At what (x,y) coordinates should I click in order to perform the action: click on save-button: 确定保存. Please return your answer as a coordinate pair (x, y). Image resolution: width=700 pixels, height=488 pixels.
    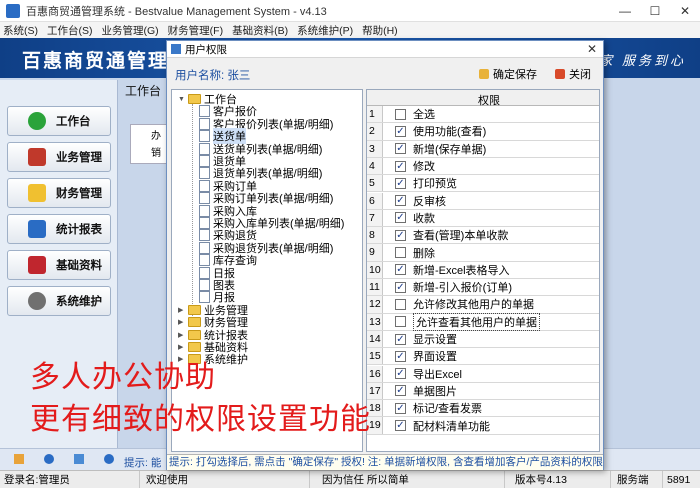
    Looking at the image, I should click on (508, 74).